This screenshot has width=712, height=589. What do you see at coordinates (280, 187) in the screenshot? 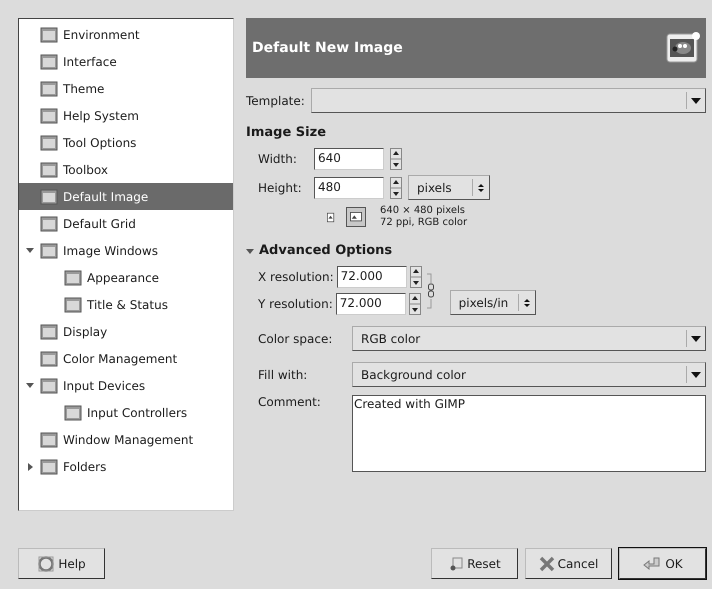
I see `field-label: Height:` at bounding box center [280, 187].